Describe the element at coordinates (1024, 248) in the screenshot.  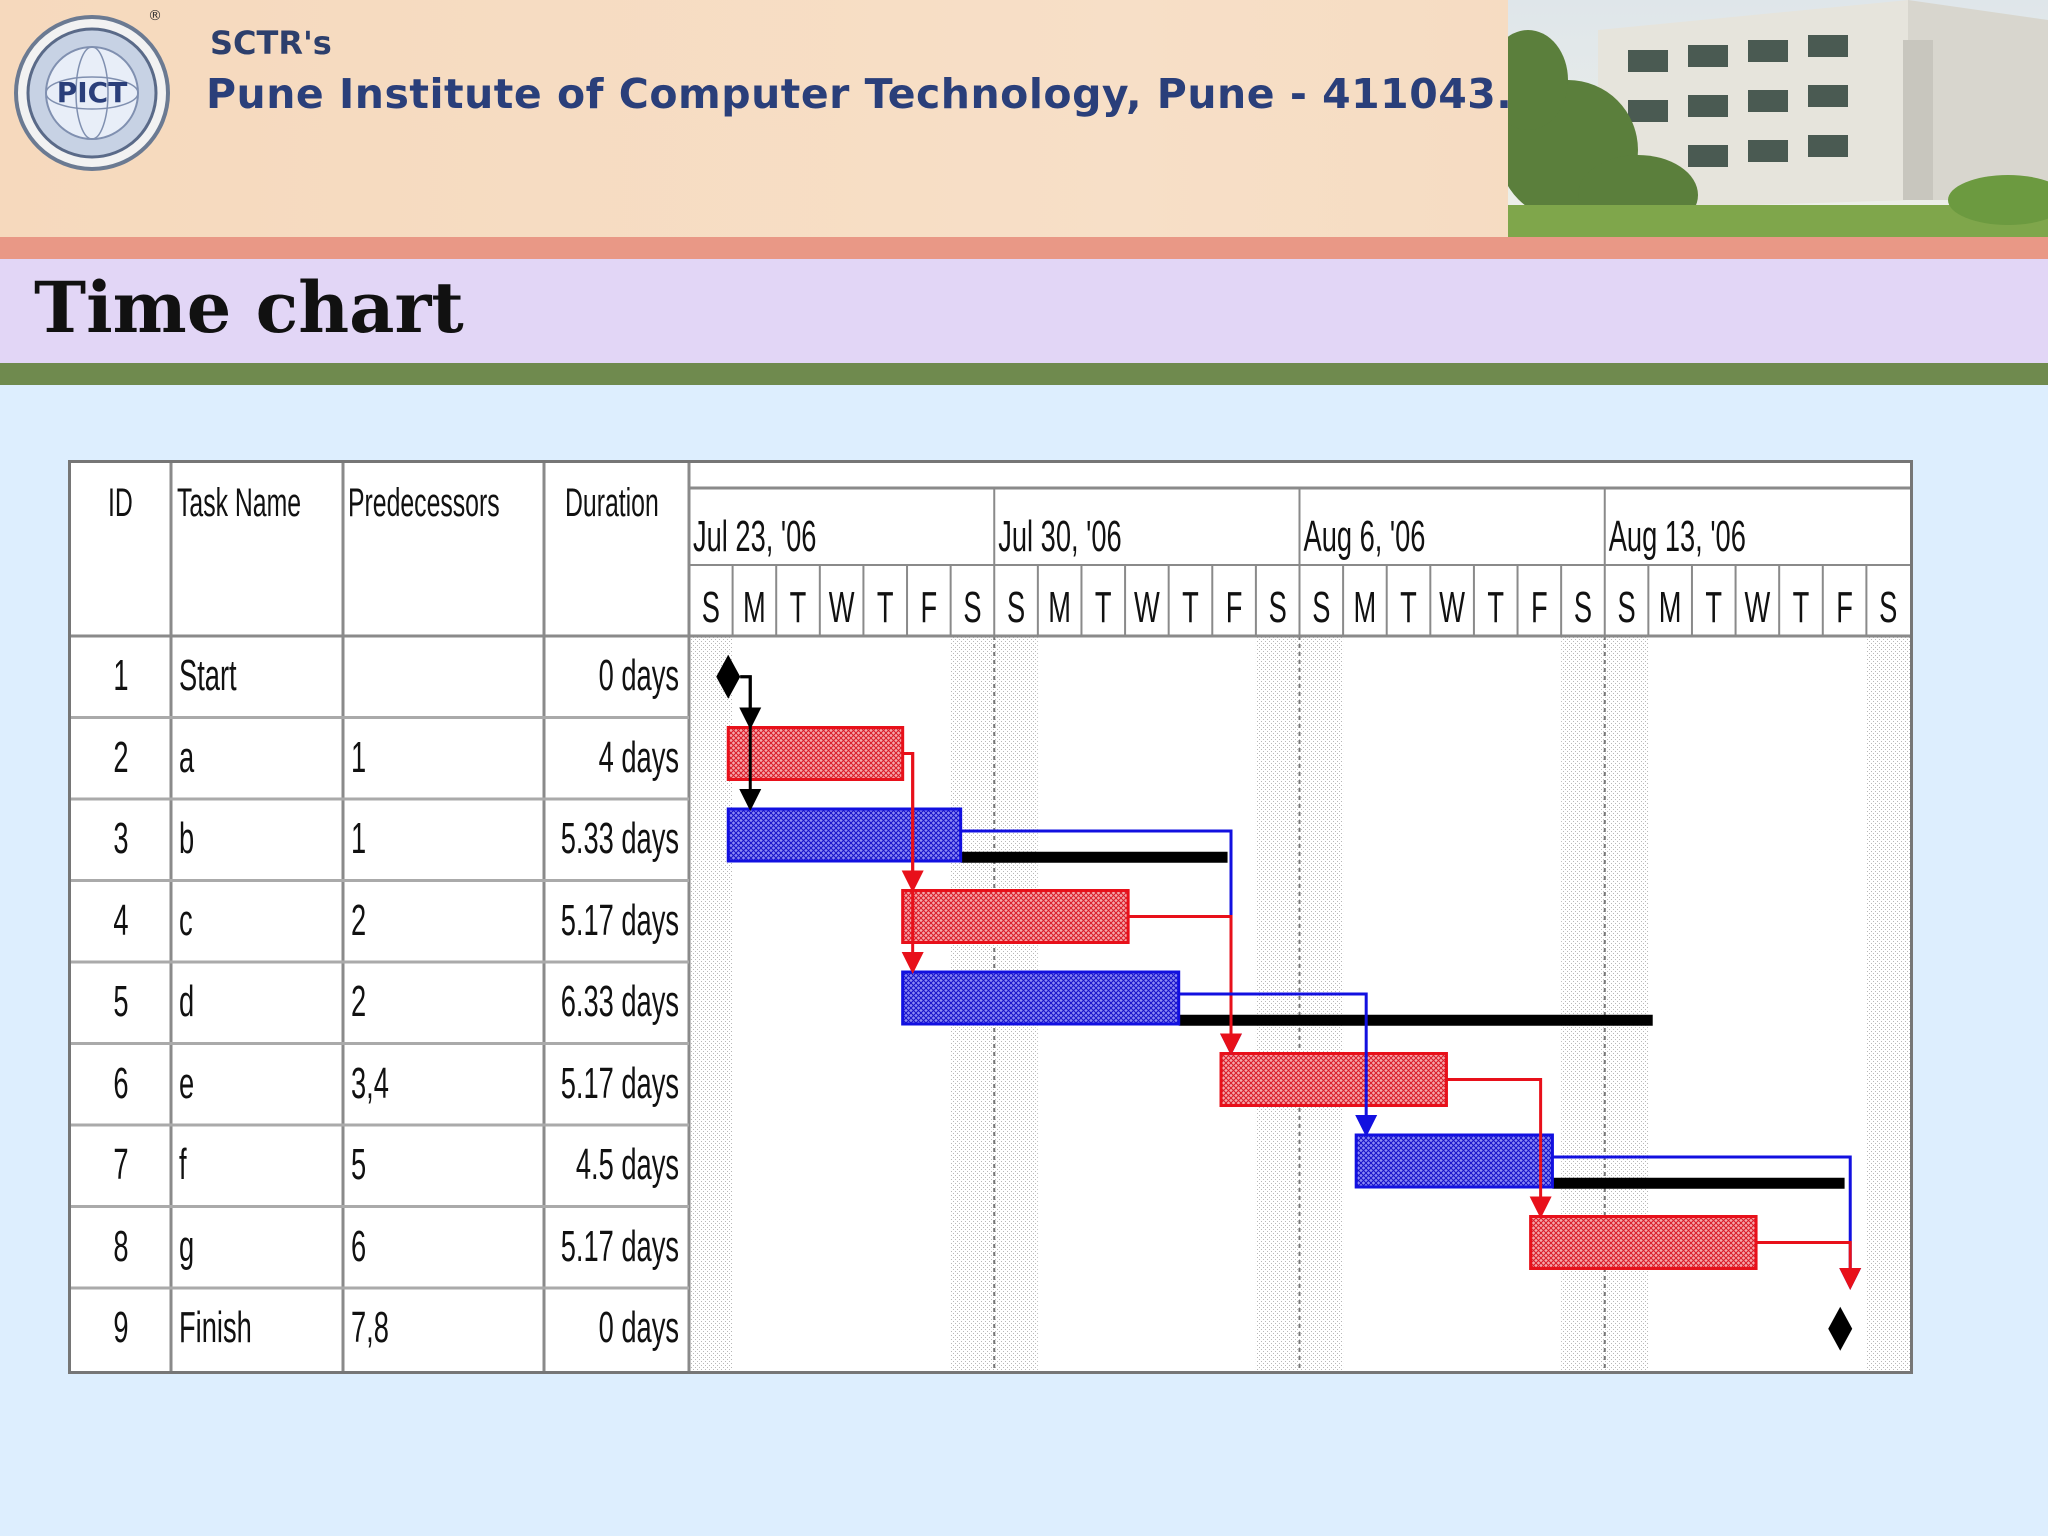
I see `top-accent-rule` at that location.